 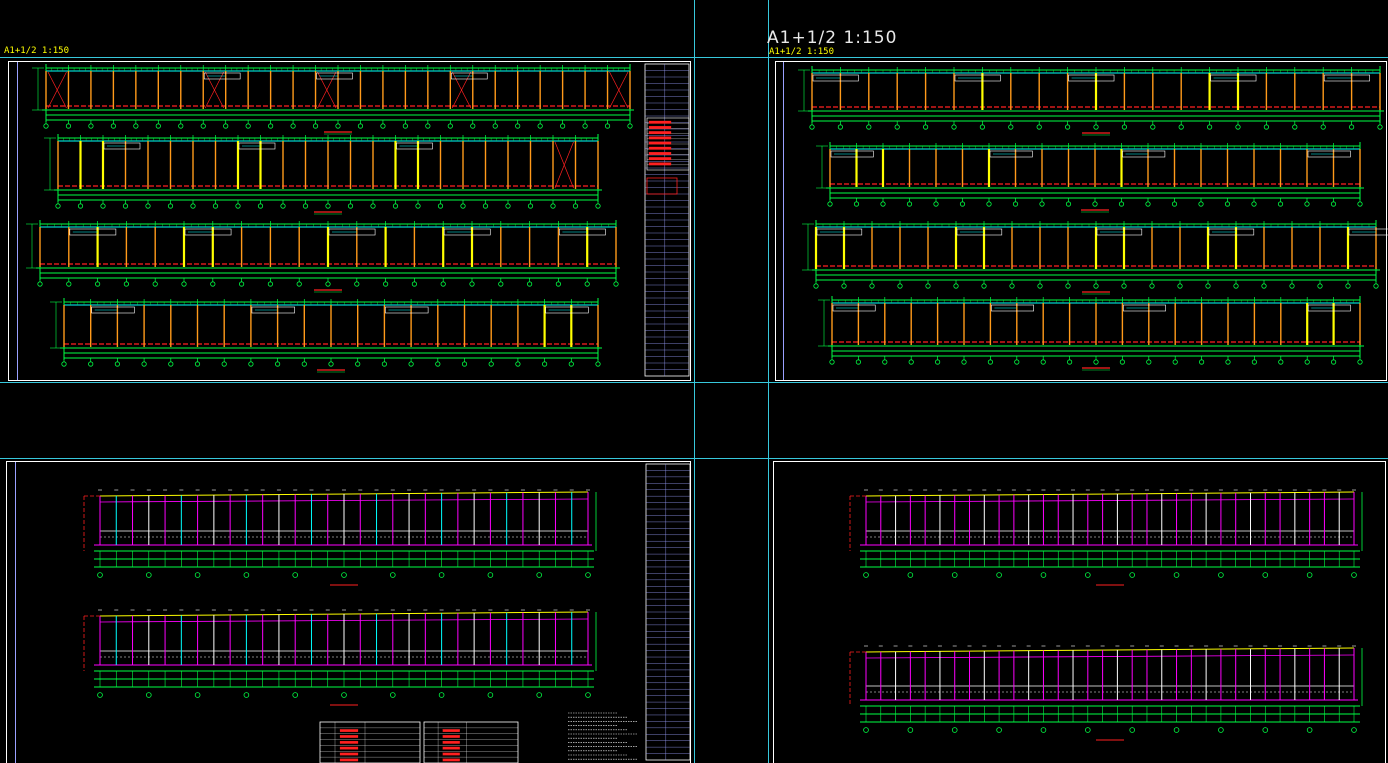 I want to click on sheet-scale-label-top-right-small: A1+1/2 1:150, so click(x=802, y=52).